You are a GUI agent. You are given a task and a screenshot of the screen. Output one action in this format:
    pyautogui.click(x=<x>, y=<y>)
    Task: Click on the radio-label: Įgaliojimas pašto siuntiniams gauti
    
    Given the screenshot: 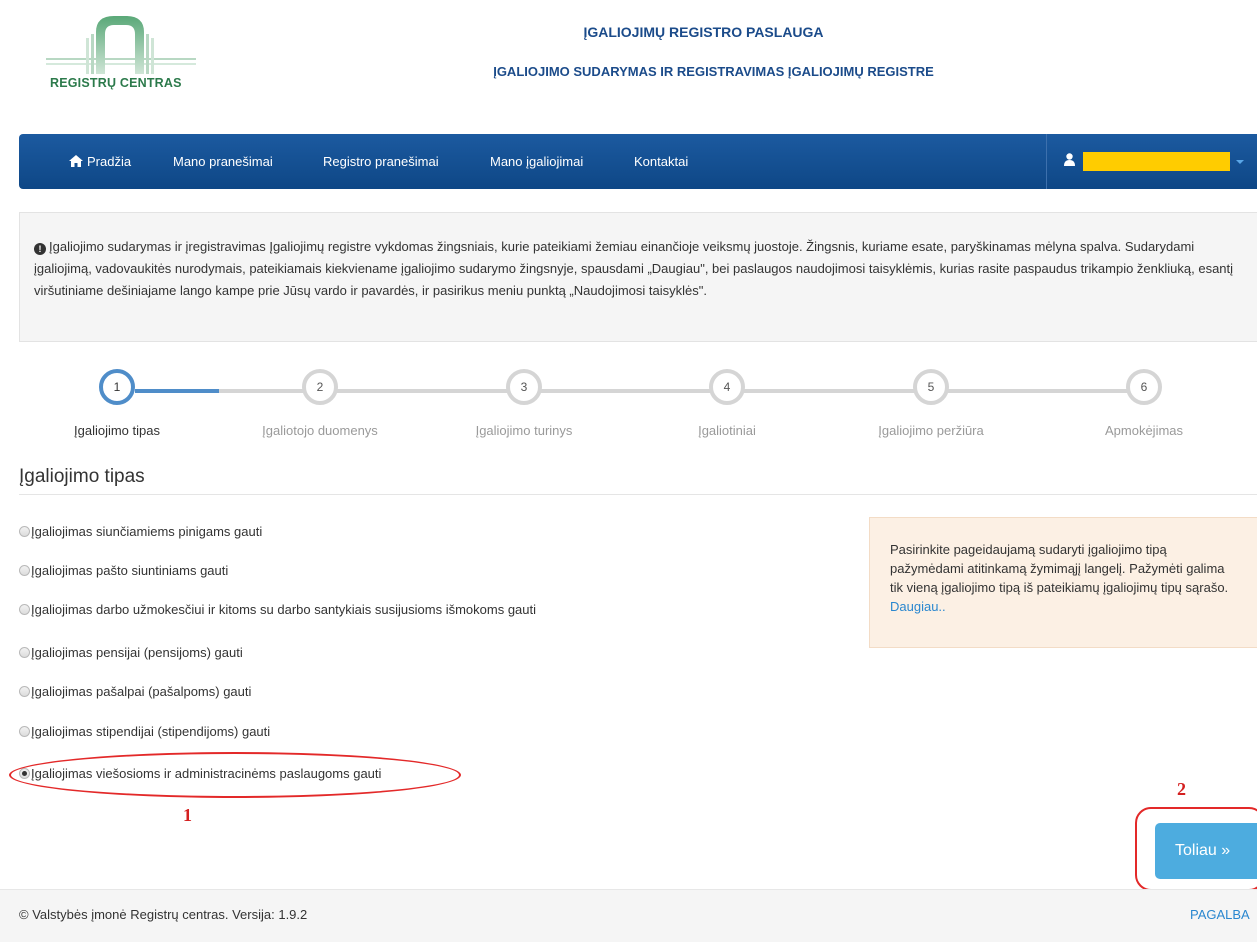 What is the action you would take?
    pyautogui.click(x=130, y=570)
    